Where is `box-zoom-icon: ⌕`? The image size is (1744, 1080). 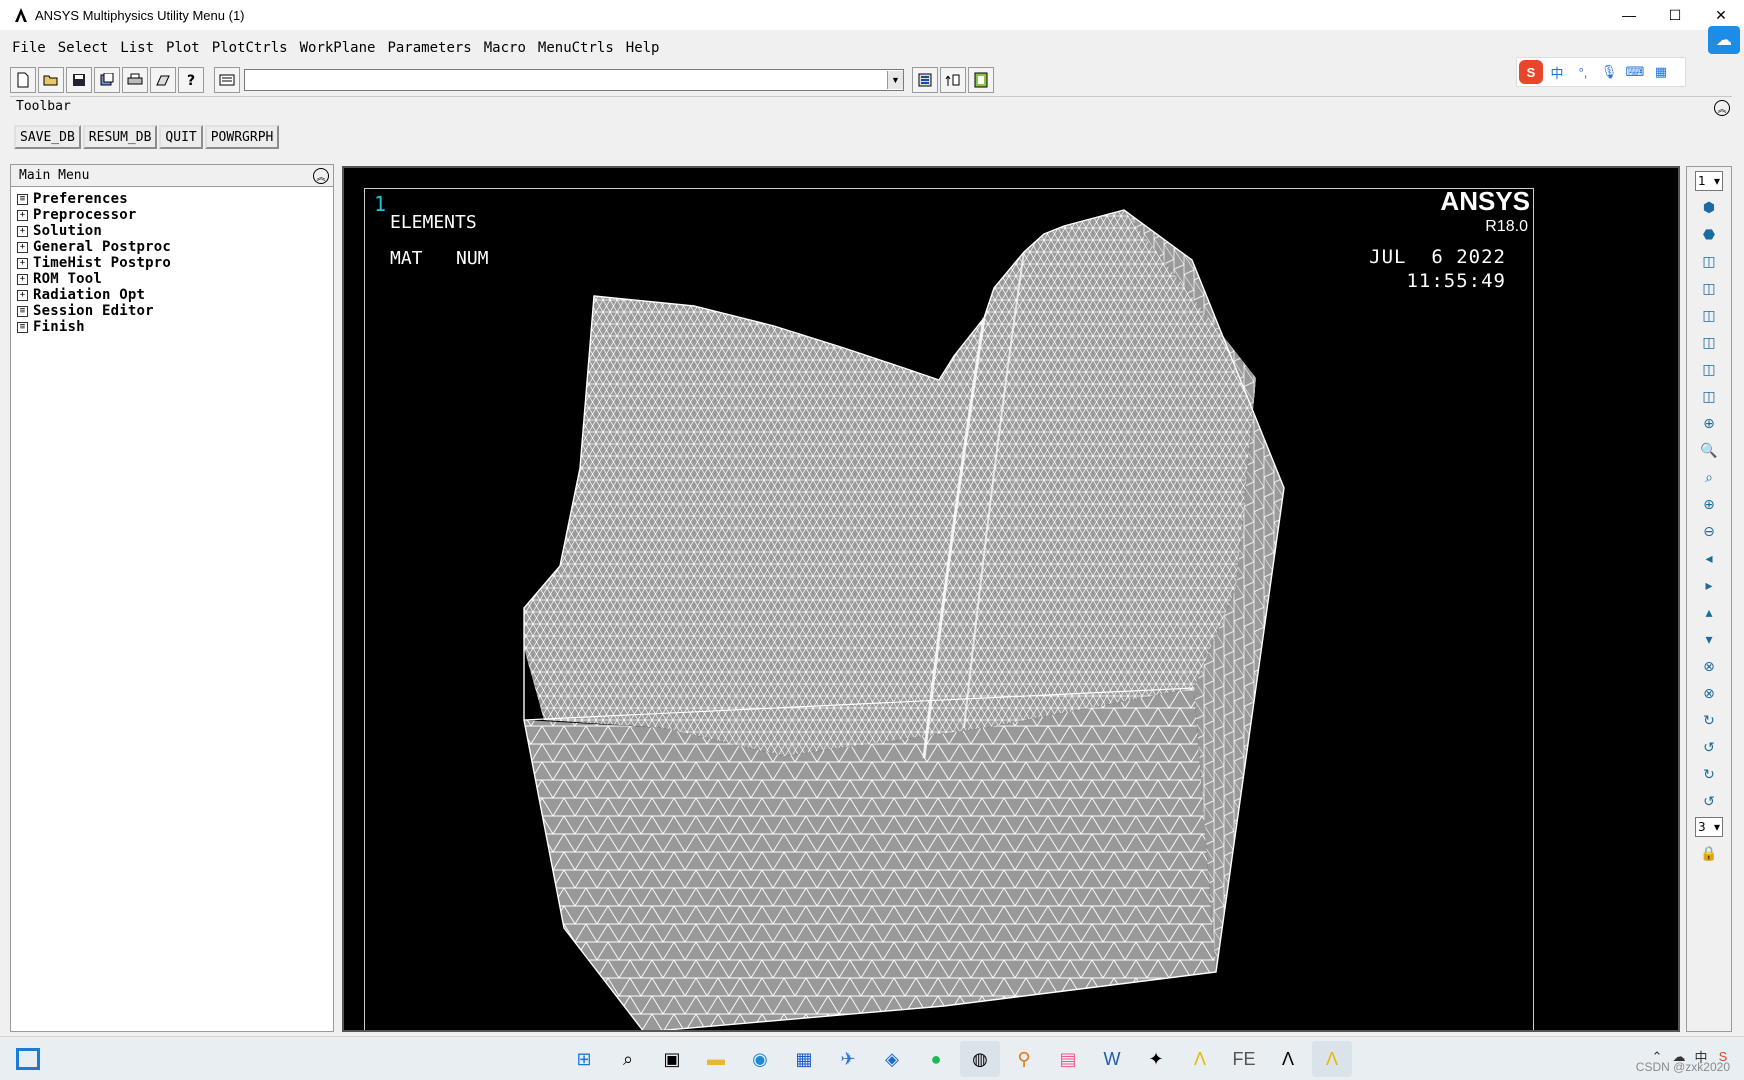
box-zoom-icon: ⌕ is located at coordinates (1709, 477).